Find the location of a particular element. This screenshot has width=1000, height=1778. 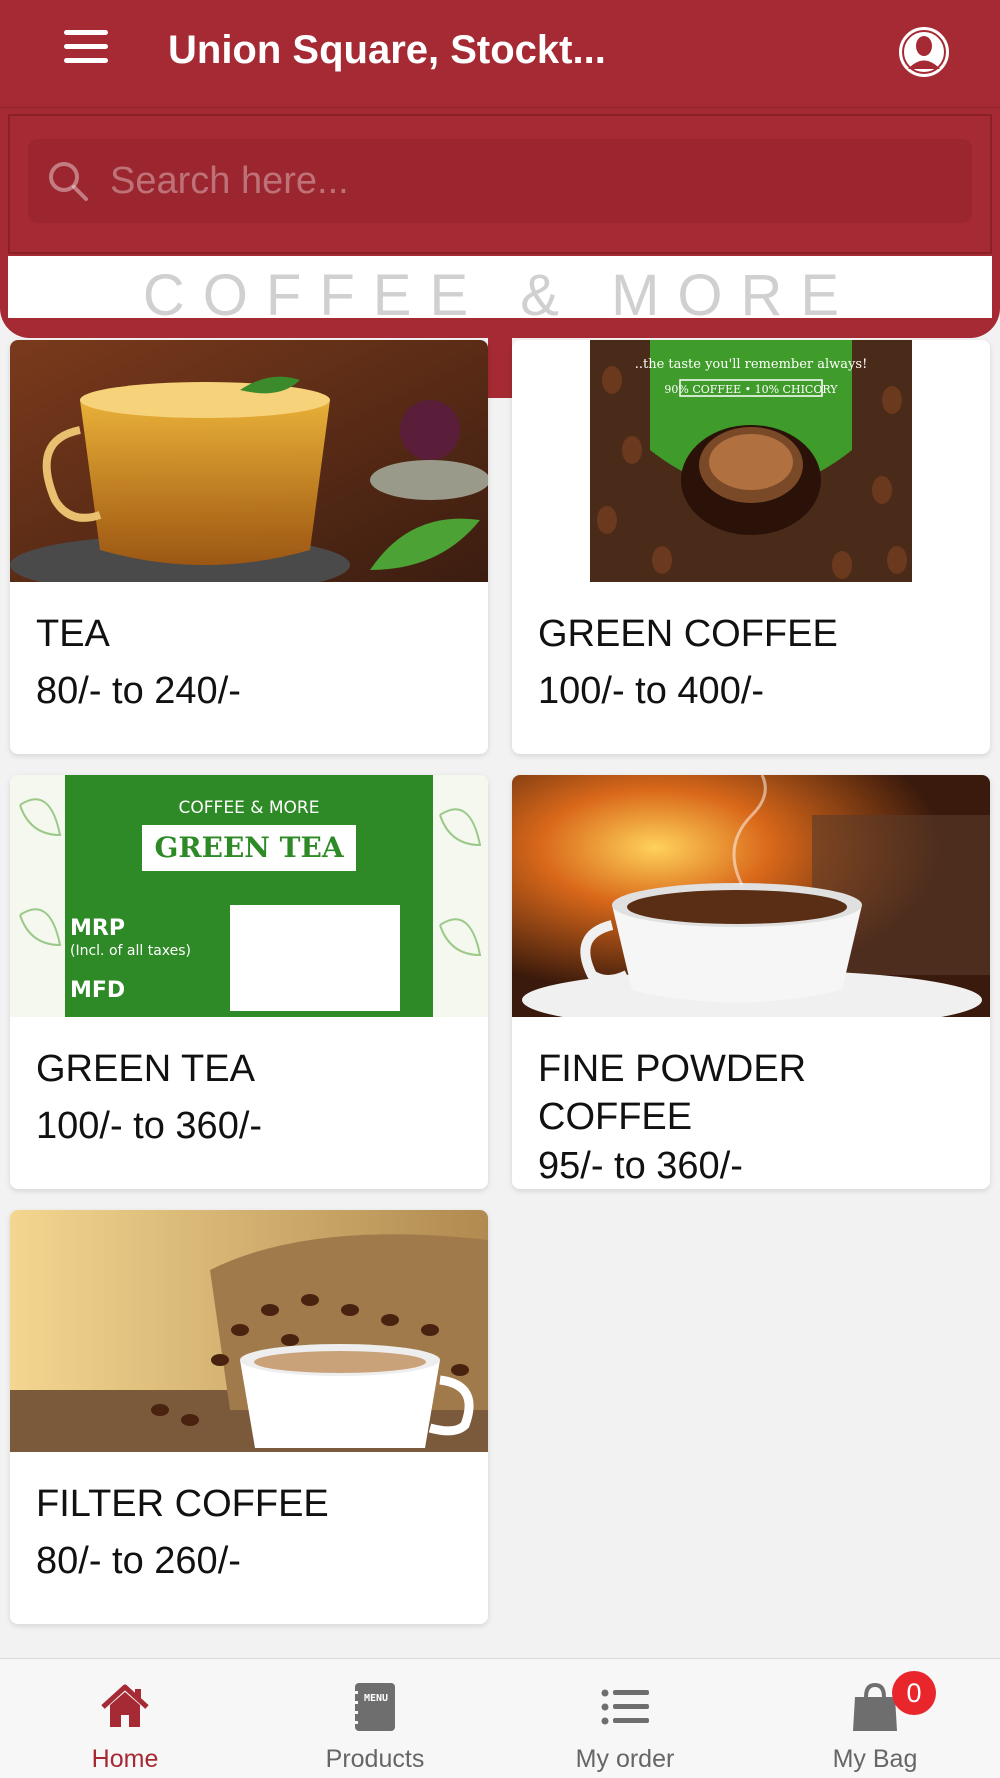

svg-text: MRP is located at coordinates (97, 928).